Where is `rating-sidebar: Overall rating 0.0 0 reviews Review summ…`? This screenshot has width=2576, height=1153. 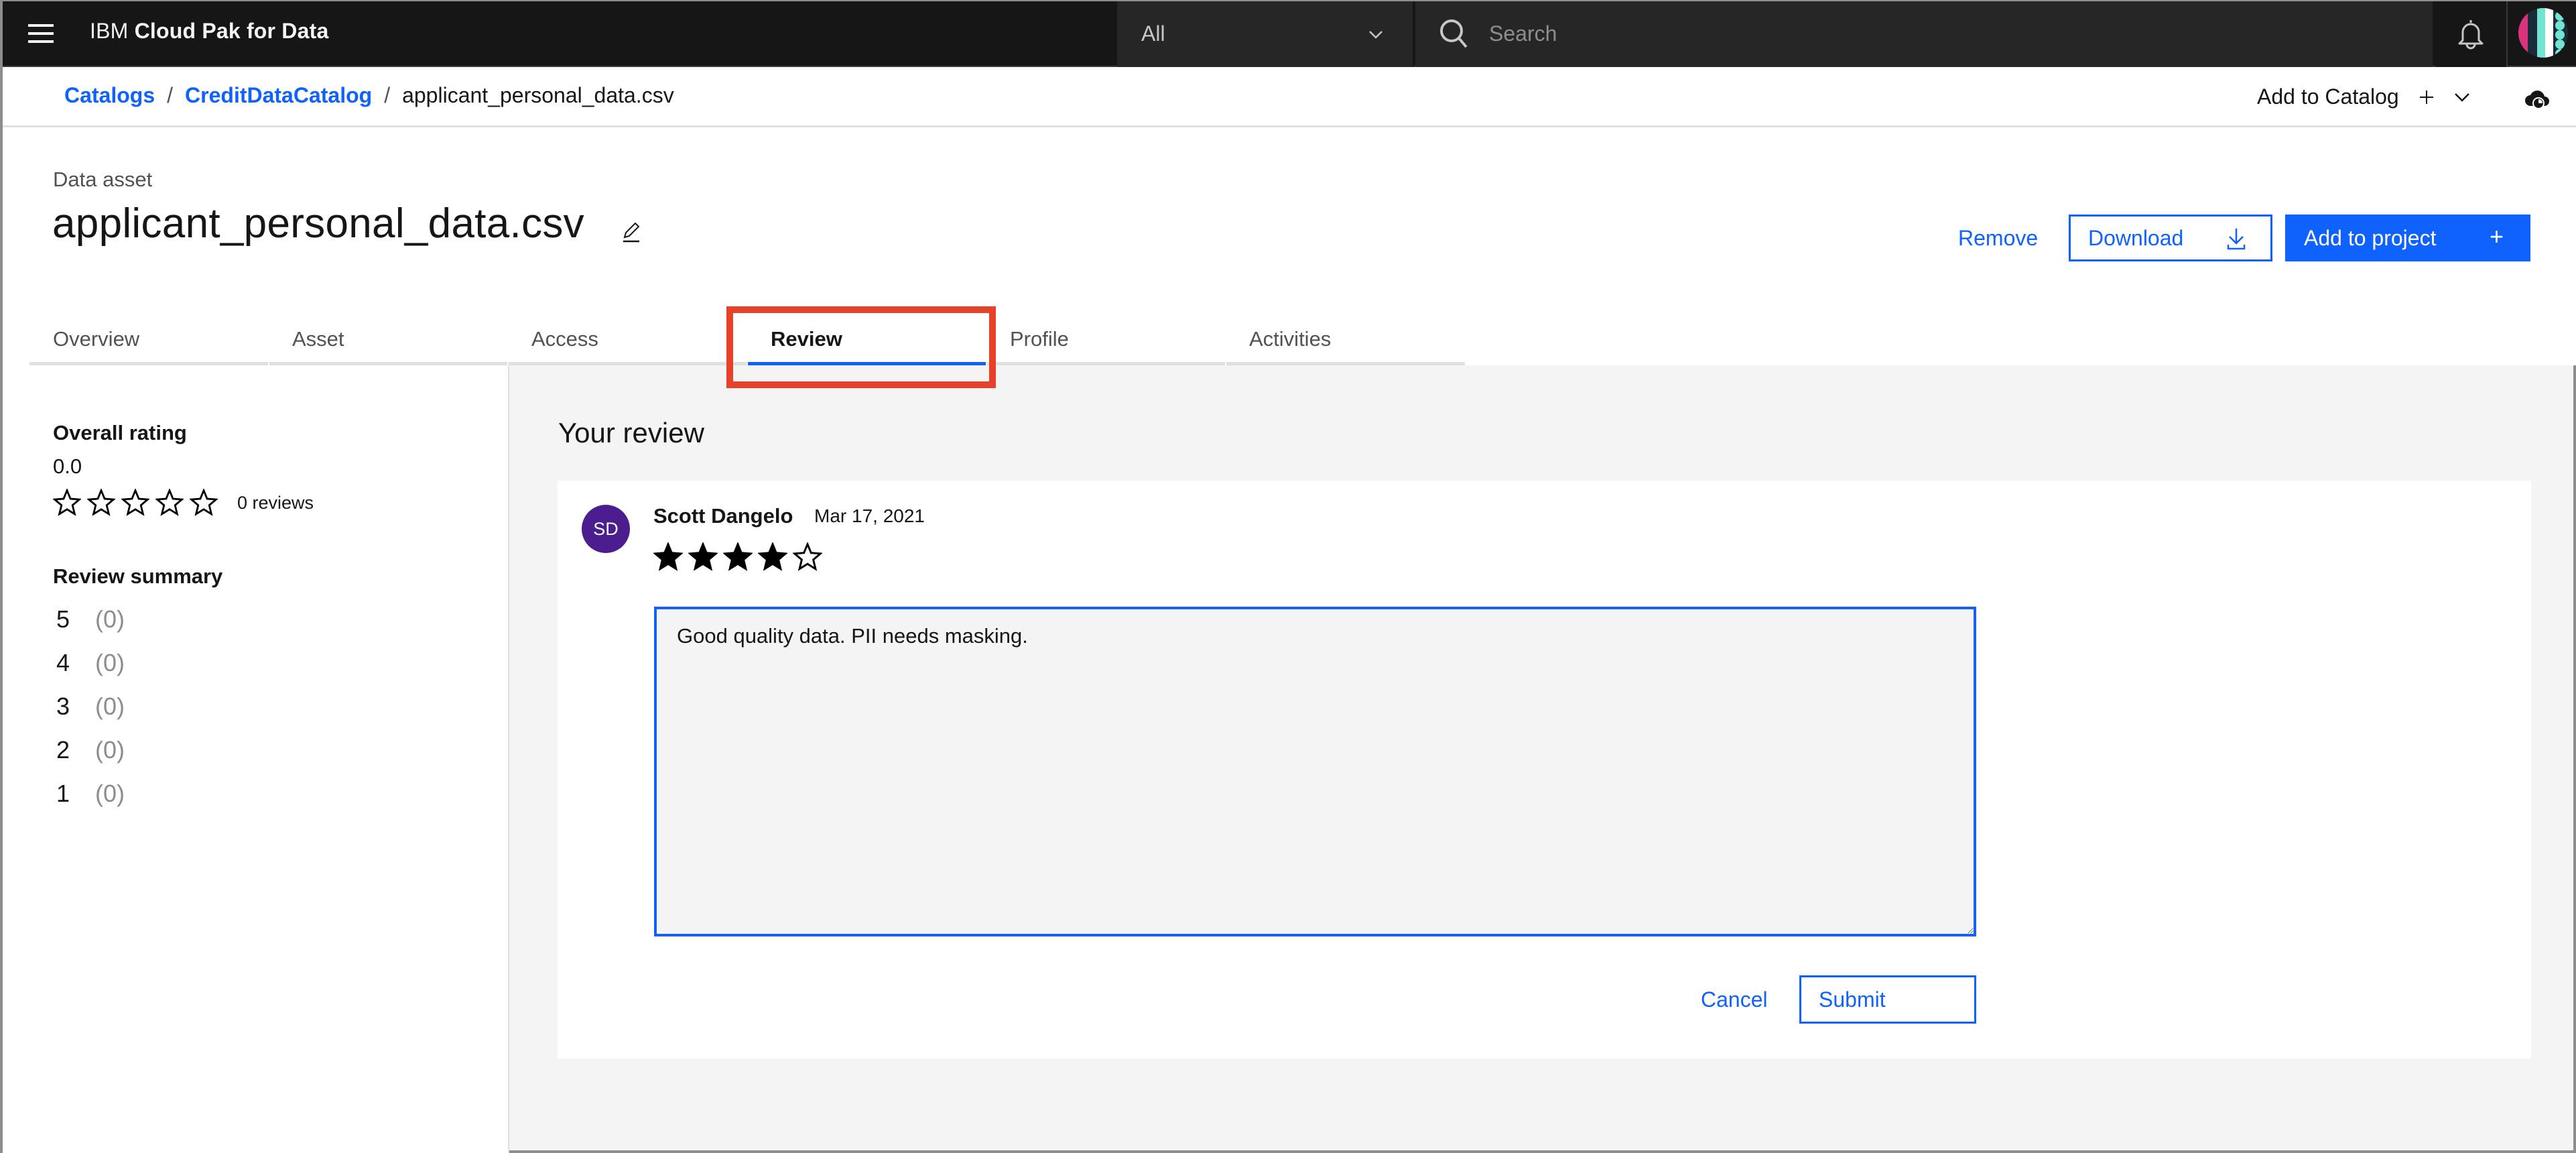 rating-sidebar: Overall rating 0.0 0 reviews Review summ… is located at coordinates (256, 759).